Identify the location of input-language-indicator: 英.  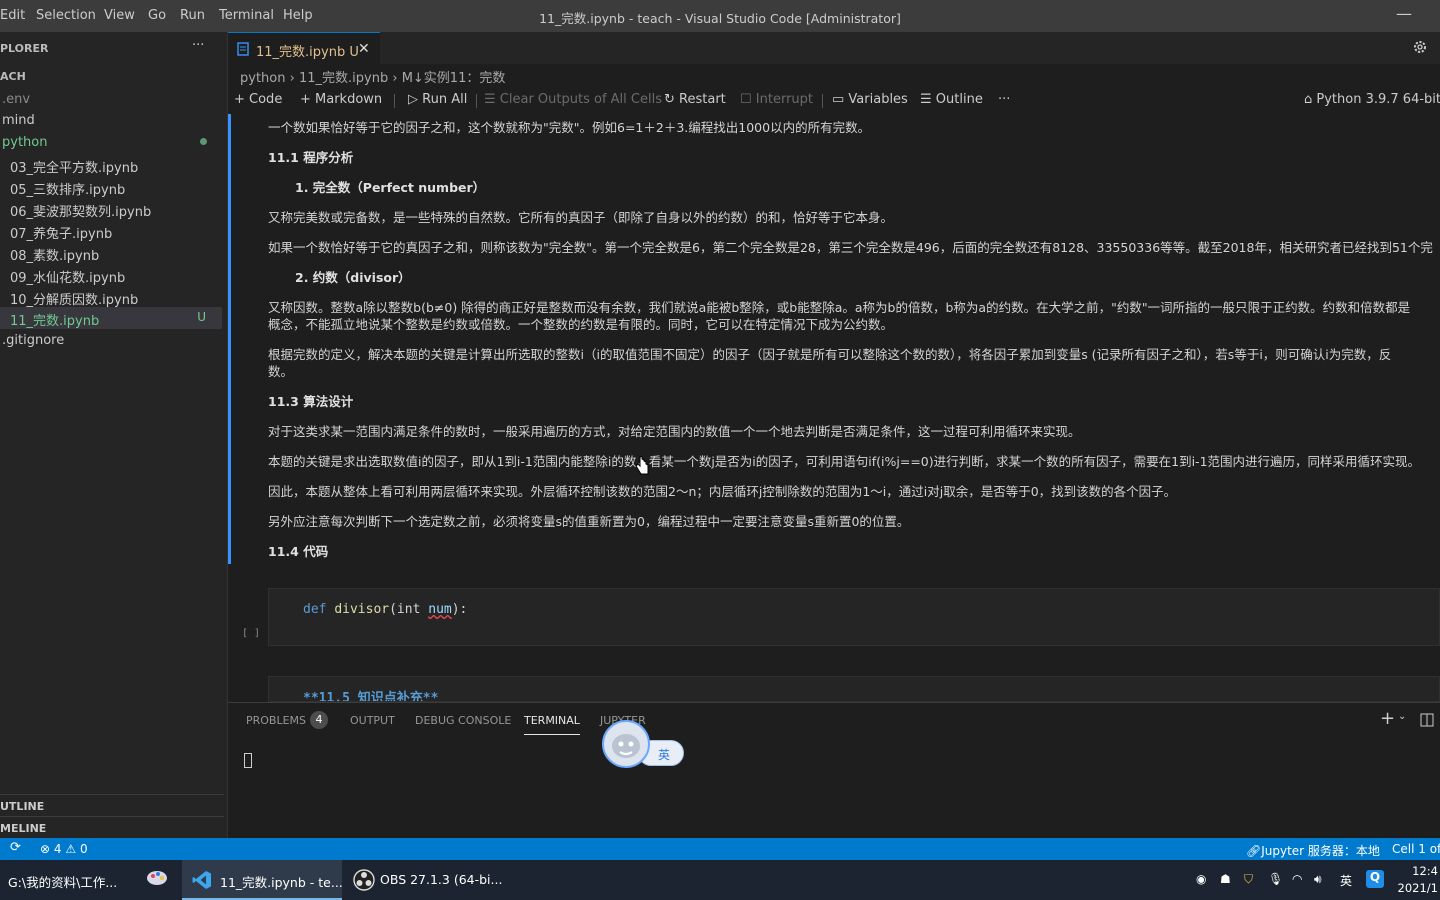
(1346, 880).